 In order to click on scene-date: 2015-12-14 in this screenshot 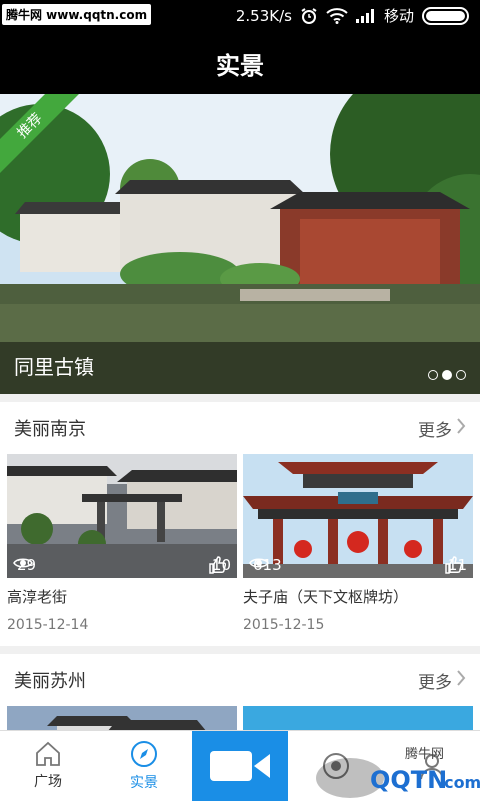, I will do `click(48, 625)`.